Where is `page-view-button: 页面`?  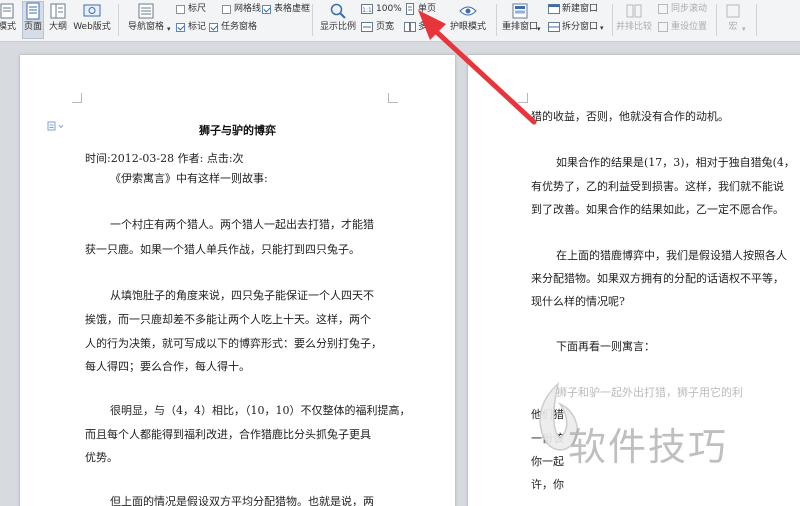
page-view-button: 页面 is located at coordinates (33, 20).